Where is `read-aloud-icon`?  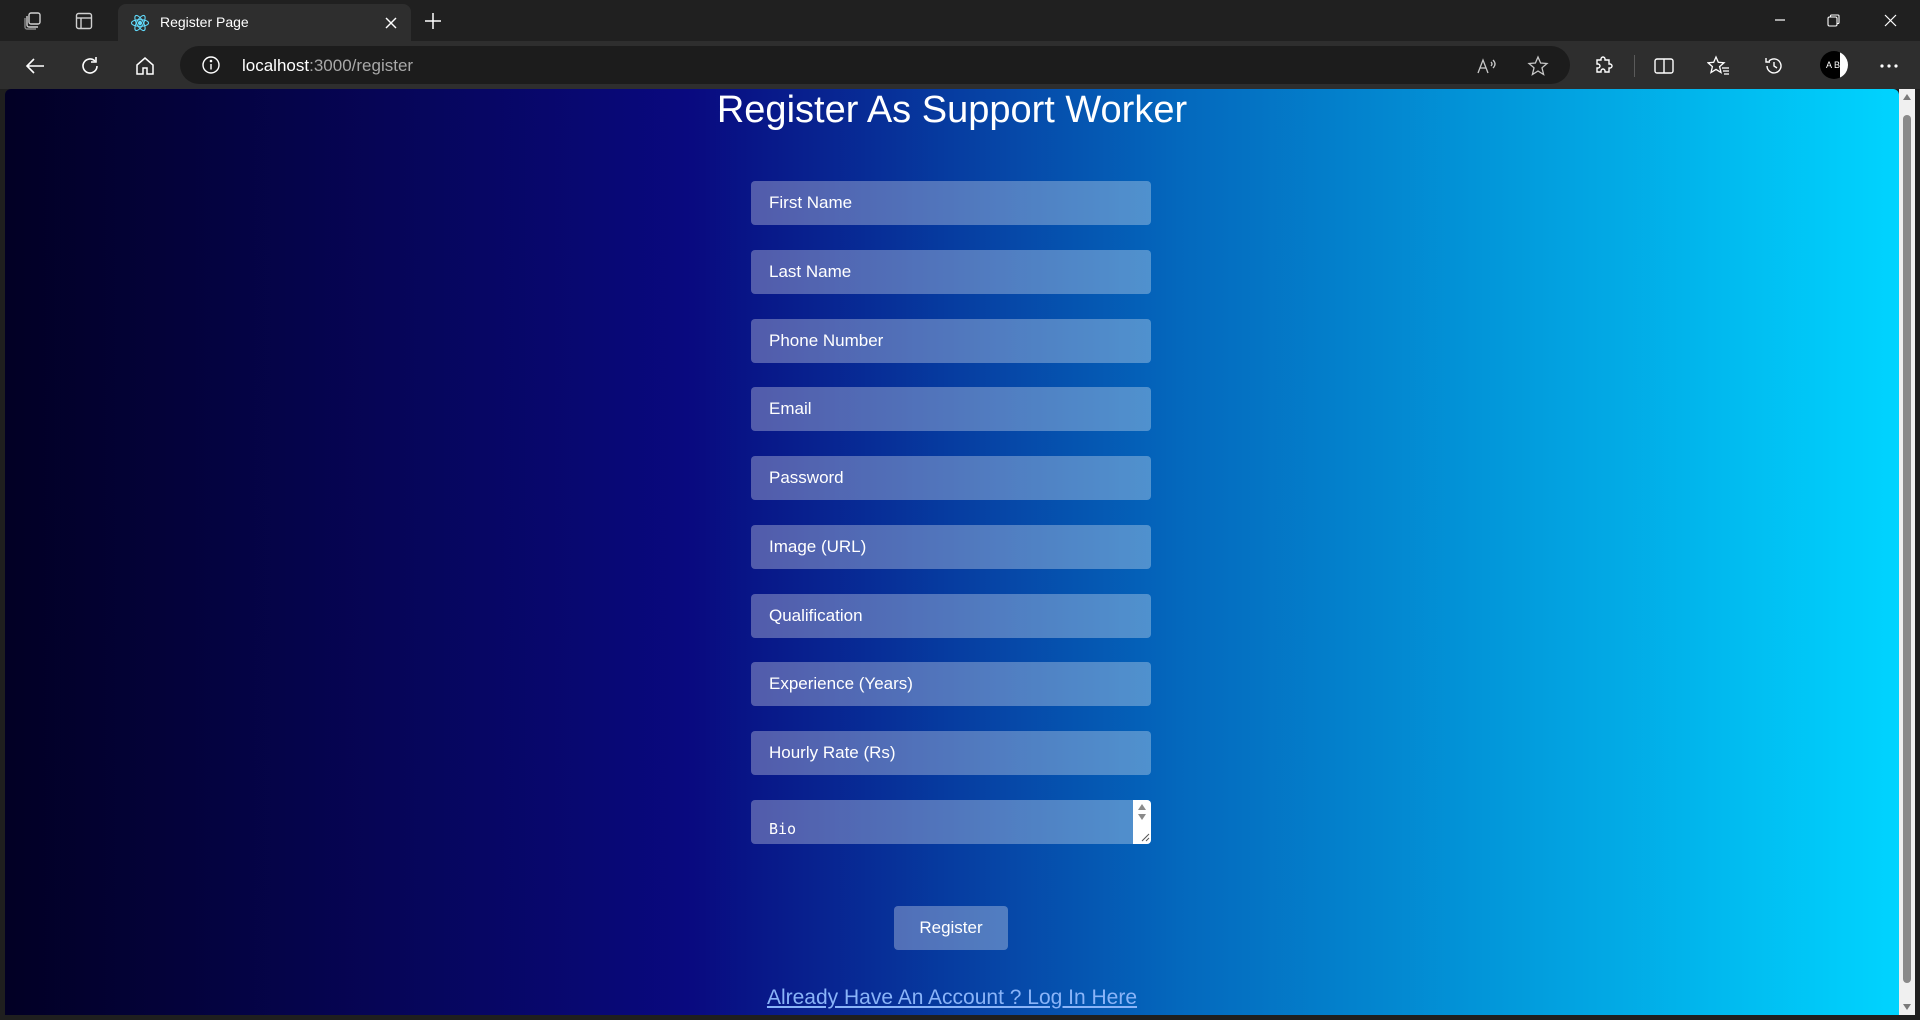 read-aloud-icon is located at coordinates (1487, 66).